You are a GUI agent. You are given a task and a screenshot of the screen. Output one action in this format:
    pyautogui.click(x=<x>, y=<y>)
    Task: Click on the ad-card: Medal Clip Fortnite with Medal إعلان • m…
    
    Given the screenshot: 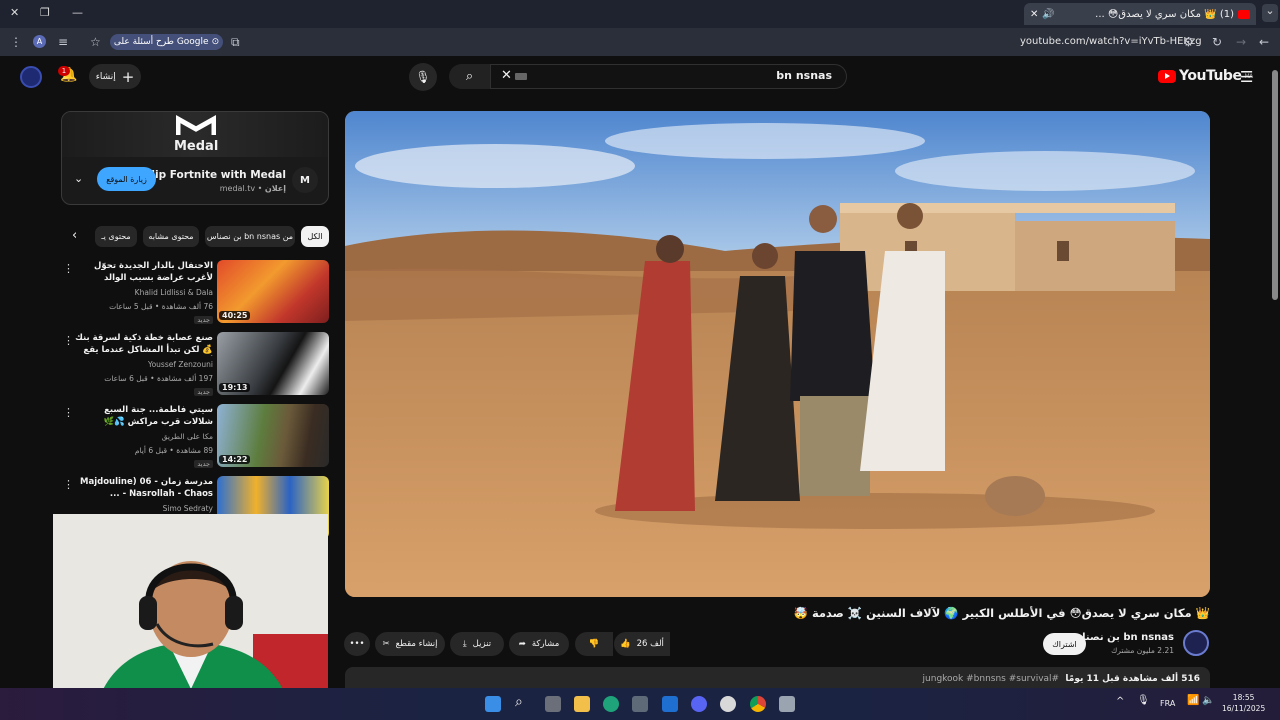 What is the action you would take?
    pyautogui.click(x=195, y=158)
    